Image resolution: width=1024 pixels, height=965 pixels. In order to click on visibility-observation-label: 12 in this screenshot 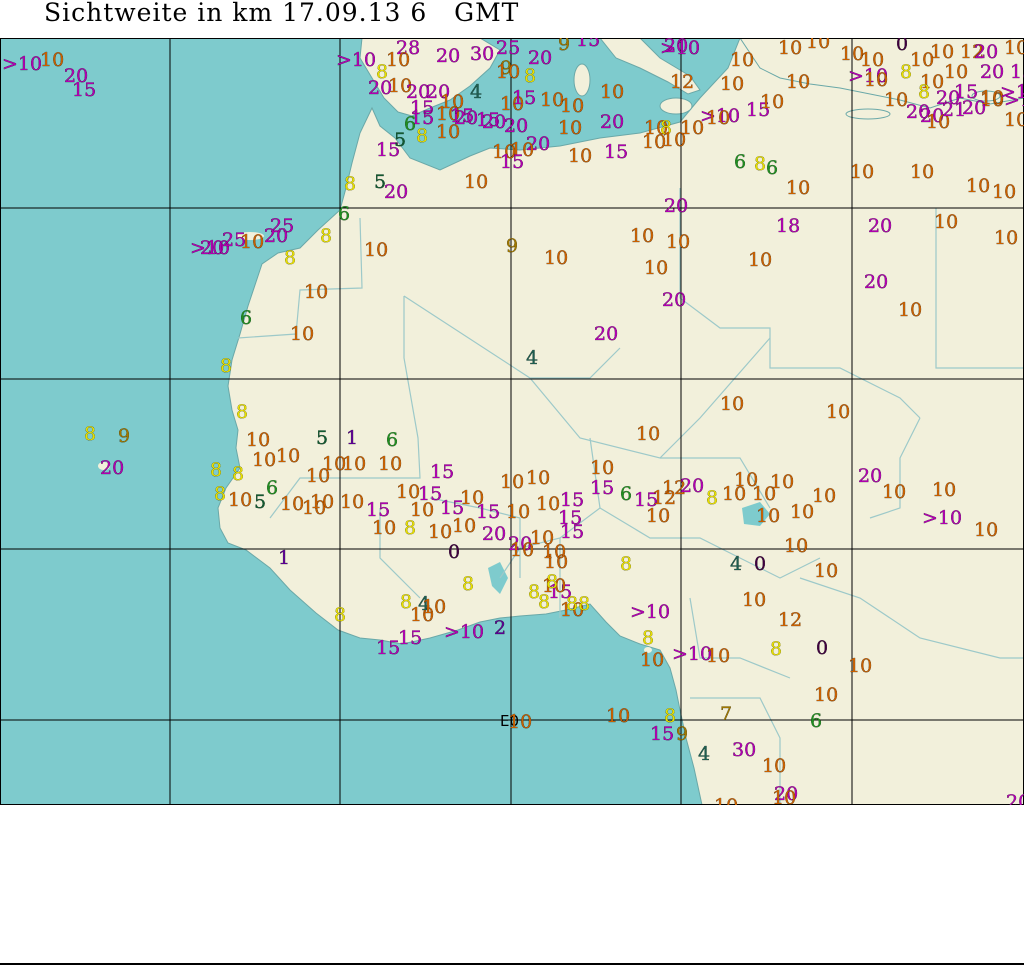, I will do `click(790, 620)`.